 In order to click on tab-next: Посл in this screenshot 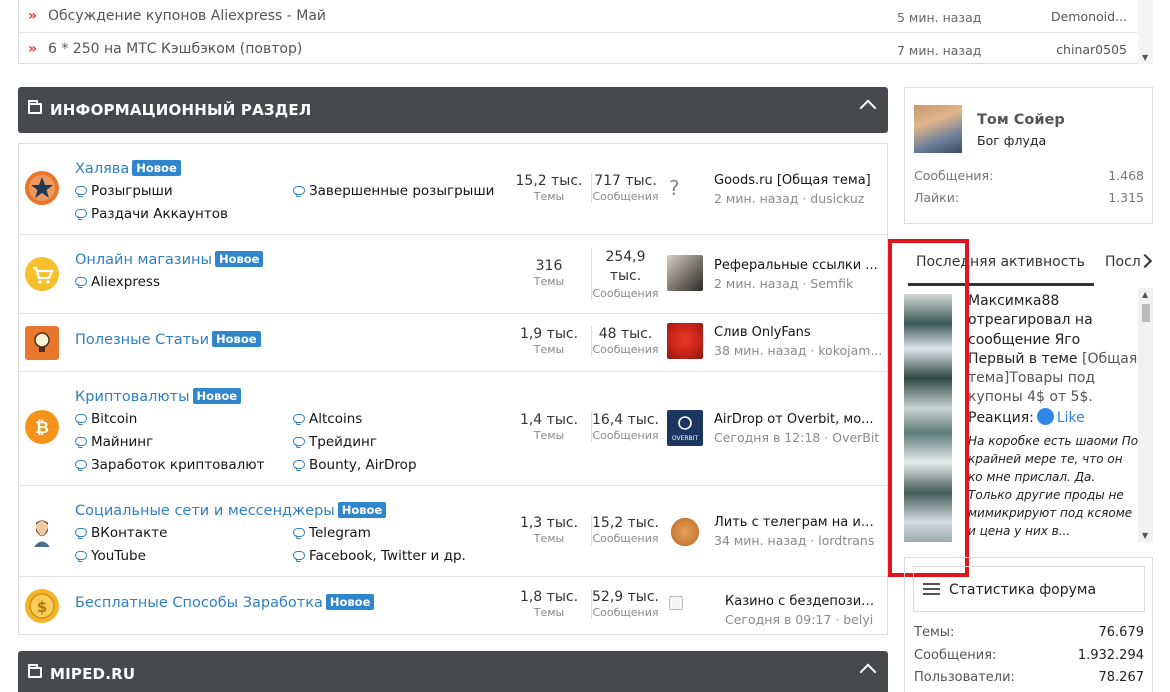, I will do `click(1123, 262)`.